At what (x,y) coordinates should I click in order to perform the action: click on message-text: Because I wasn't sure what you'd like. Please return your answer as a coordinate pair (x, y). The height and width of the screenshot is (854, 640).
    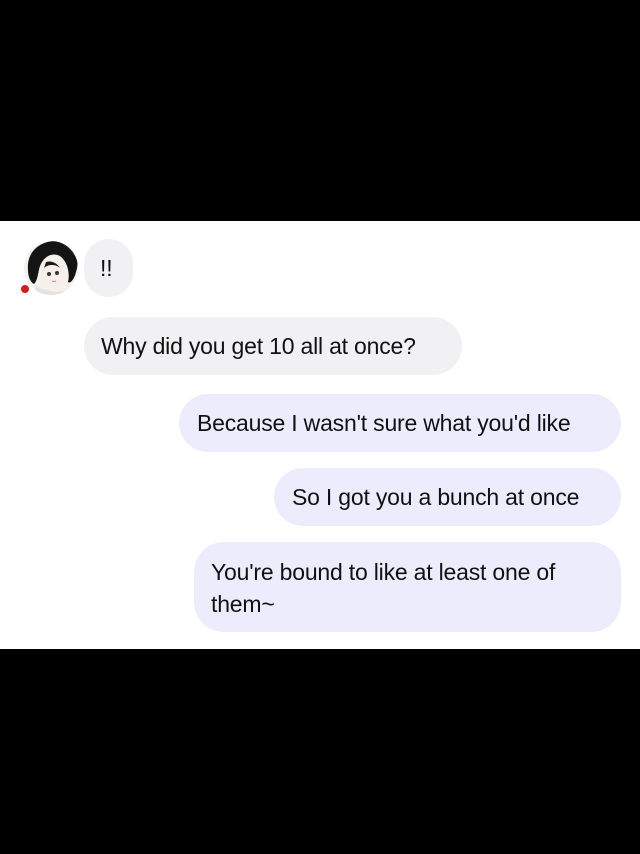
    Looking at the image, I should click on (384, 423).